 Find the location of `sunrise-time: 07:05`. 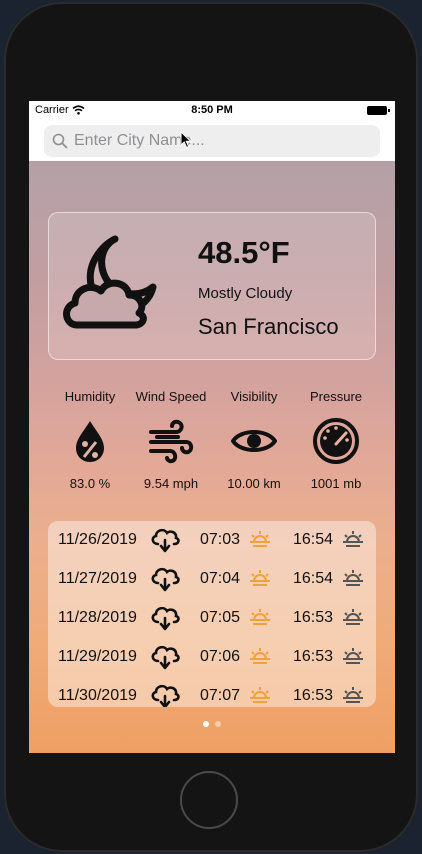

sunrise-time: 07:05 is located at coordinates (220, 617).